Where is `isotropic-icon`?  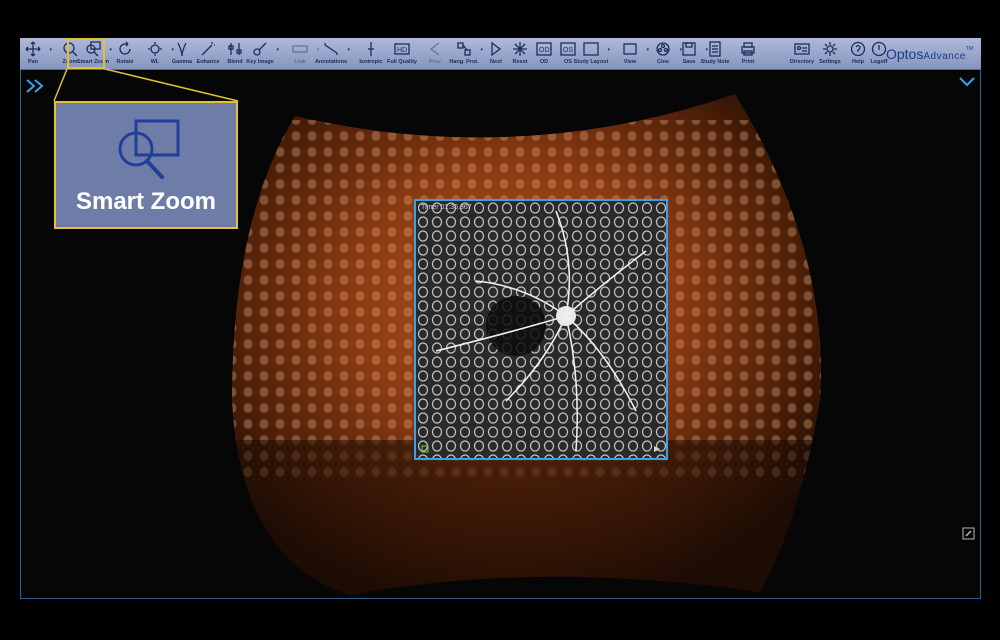 isotropic-icon is located at coordinates (371, 49).